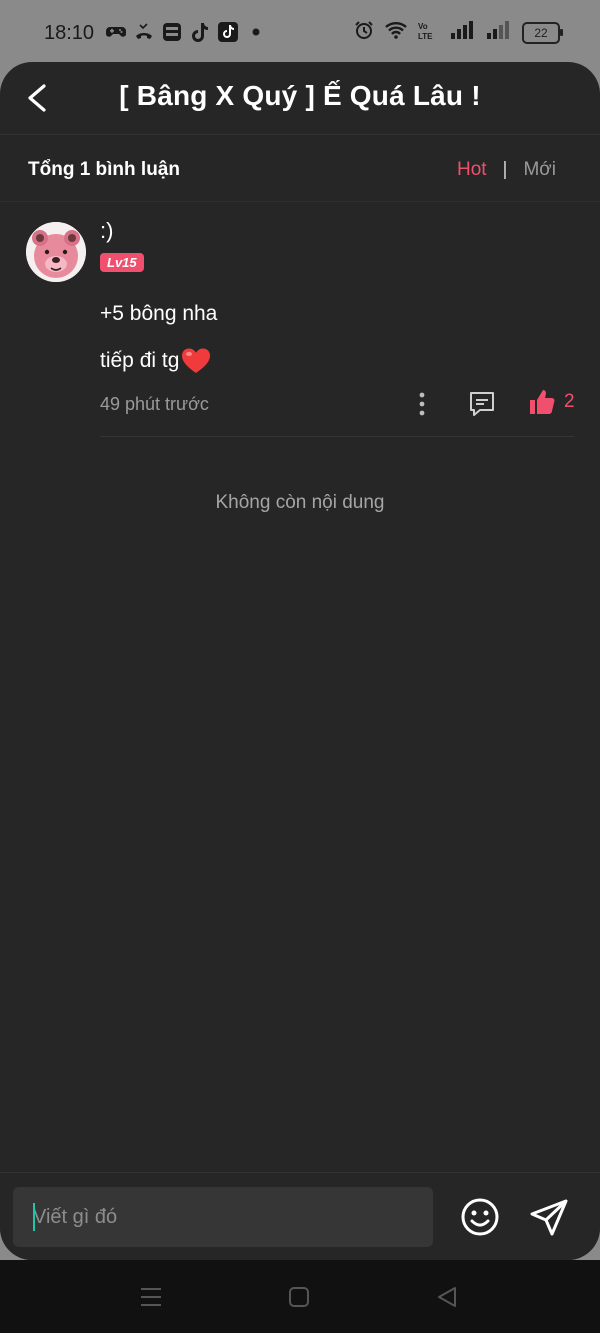 The height and width of the screenshot is (1333, 600). I want to click on like-count: 2, so click(569, 401).